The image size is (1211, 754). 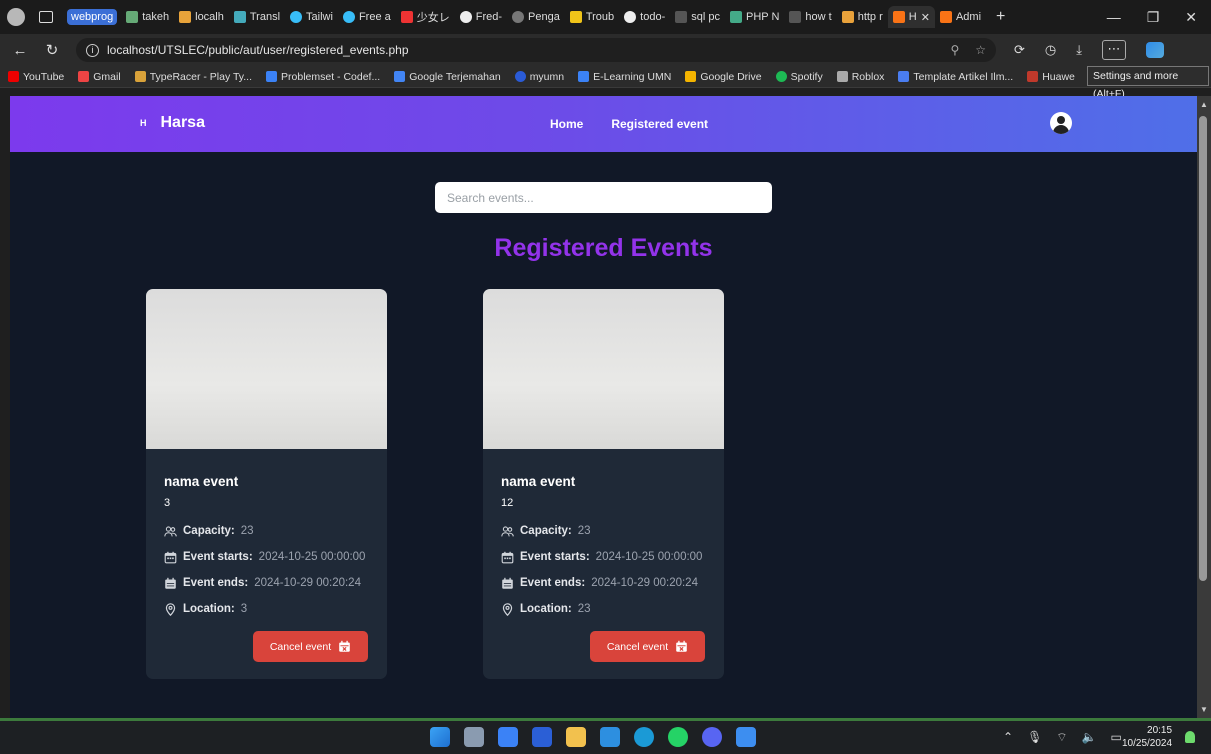 What do you see at coordinates (546, 609) in the screenshot?
I see `location-label: Location:` at bounding box center [546, 609].